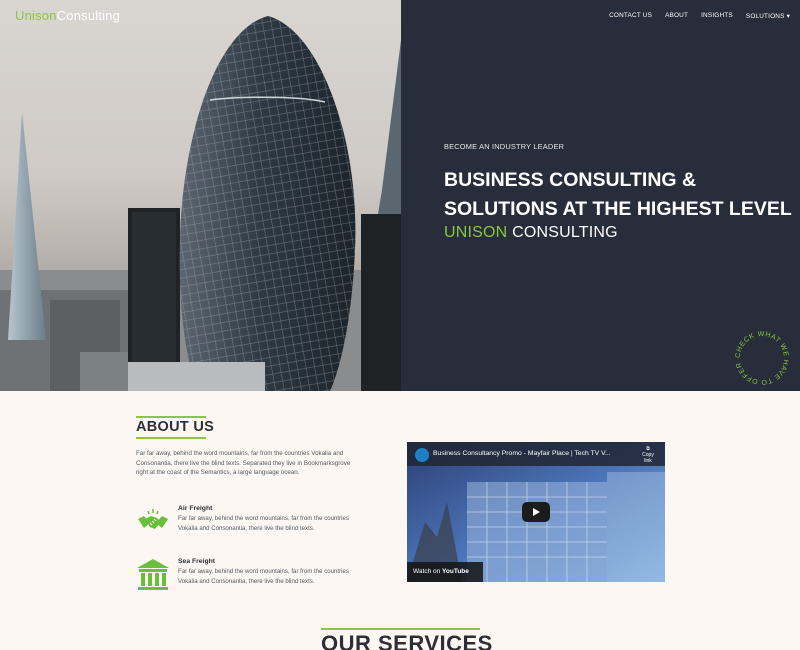 The width and height of the screenshot is (800, 650). What do you see at coordinates (676, 16) in the screenshot?
I see `nav-about: ABOUT` at bounding box center [676, 16].